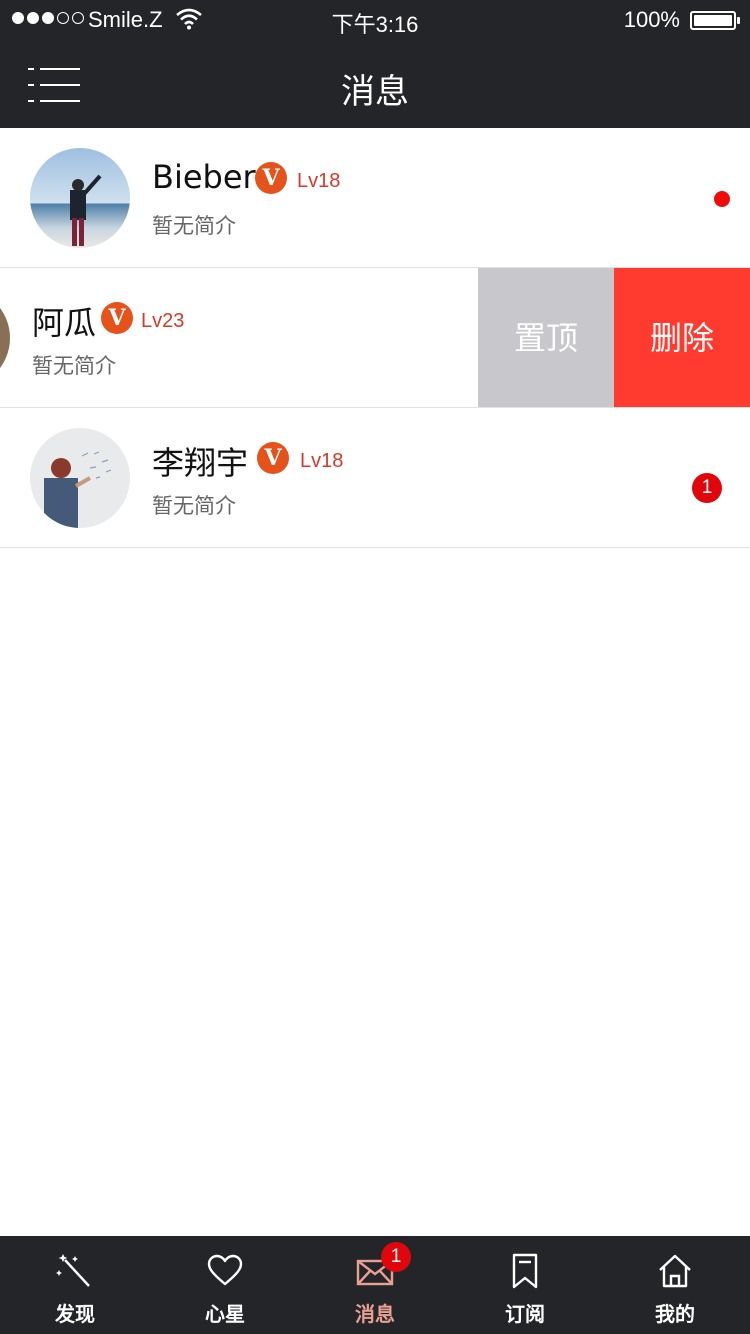  I want to click on contact-name: Bieber, so click(204, 177).